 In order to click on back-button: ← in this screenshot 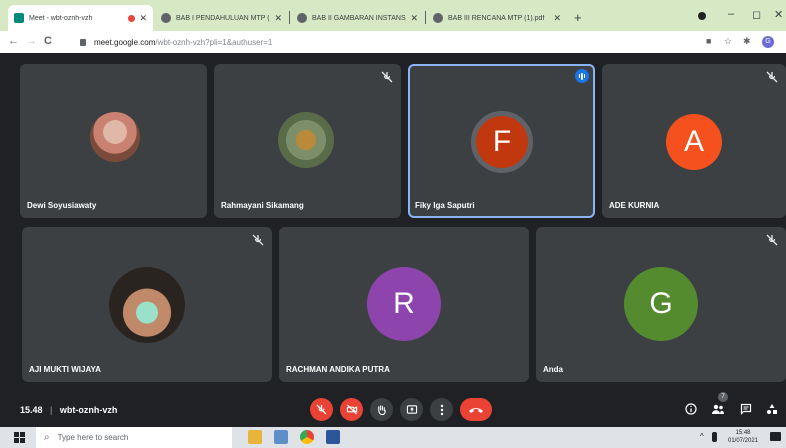, I will do `click(13, 41)`.